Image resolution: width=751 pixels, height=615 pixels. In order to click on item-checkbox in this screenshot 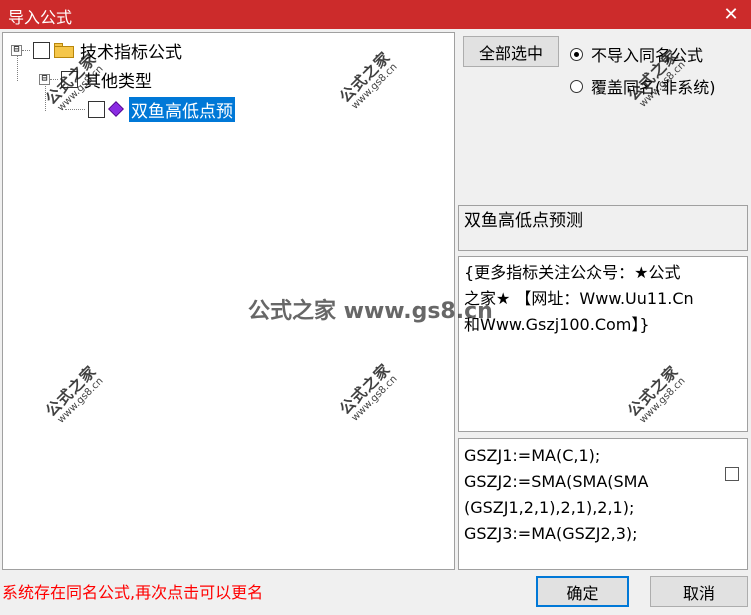, I will do `click(96, 109)`.